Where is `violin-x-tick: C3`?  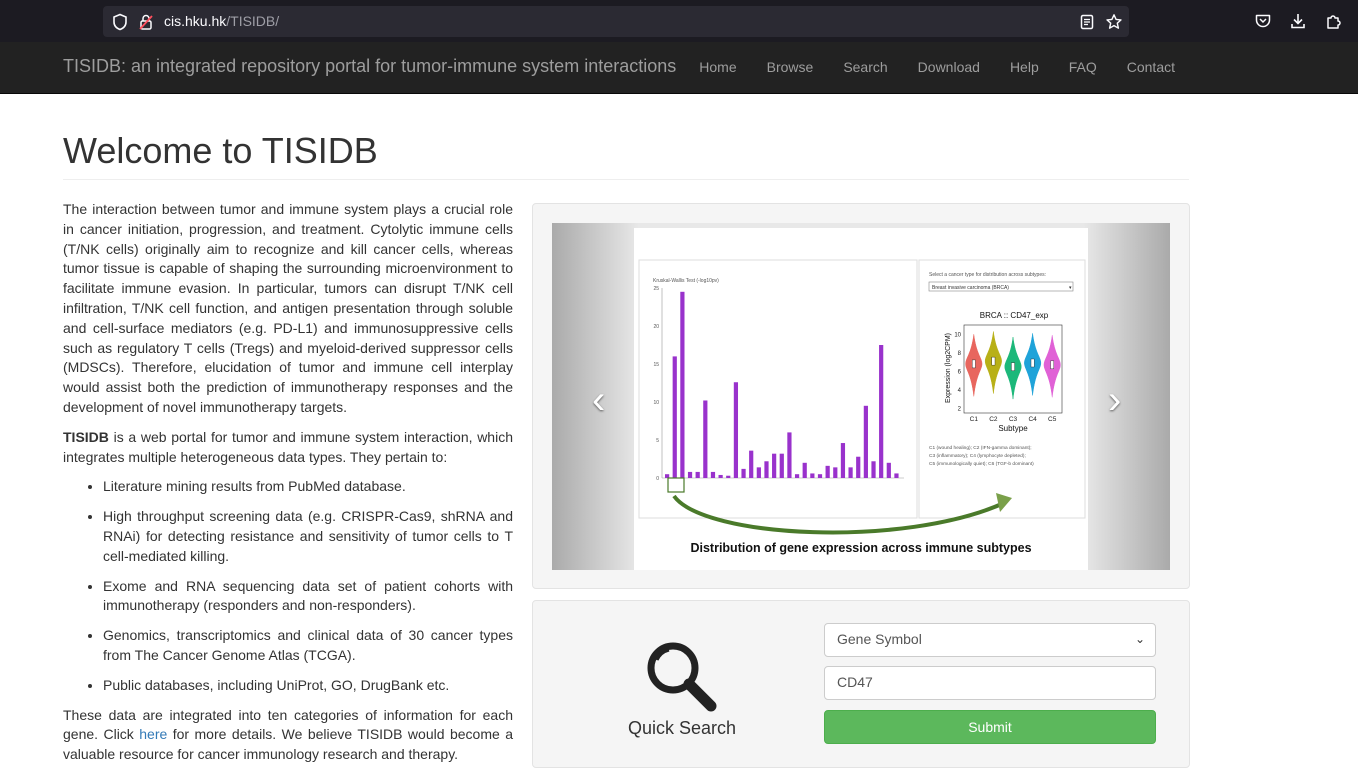 violin-x-tick: C3 is located at coordinates (1013, 419).